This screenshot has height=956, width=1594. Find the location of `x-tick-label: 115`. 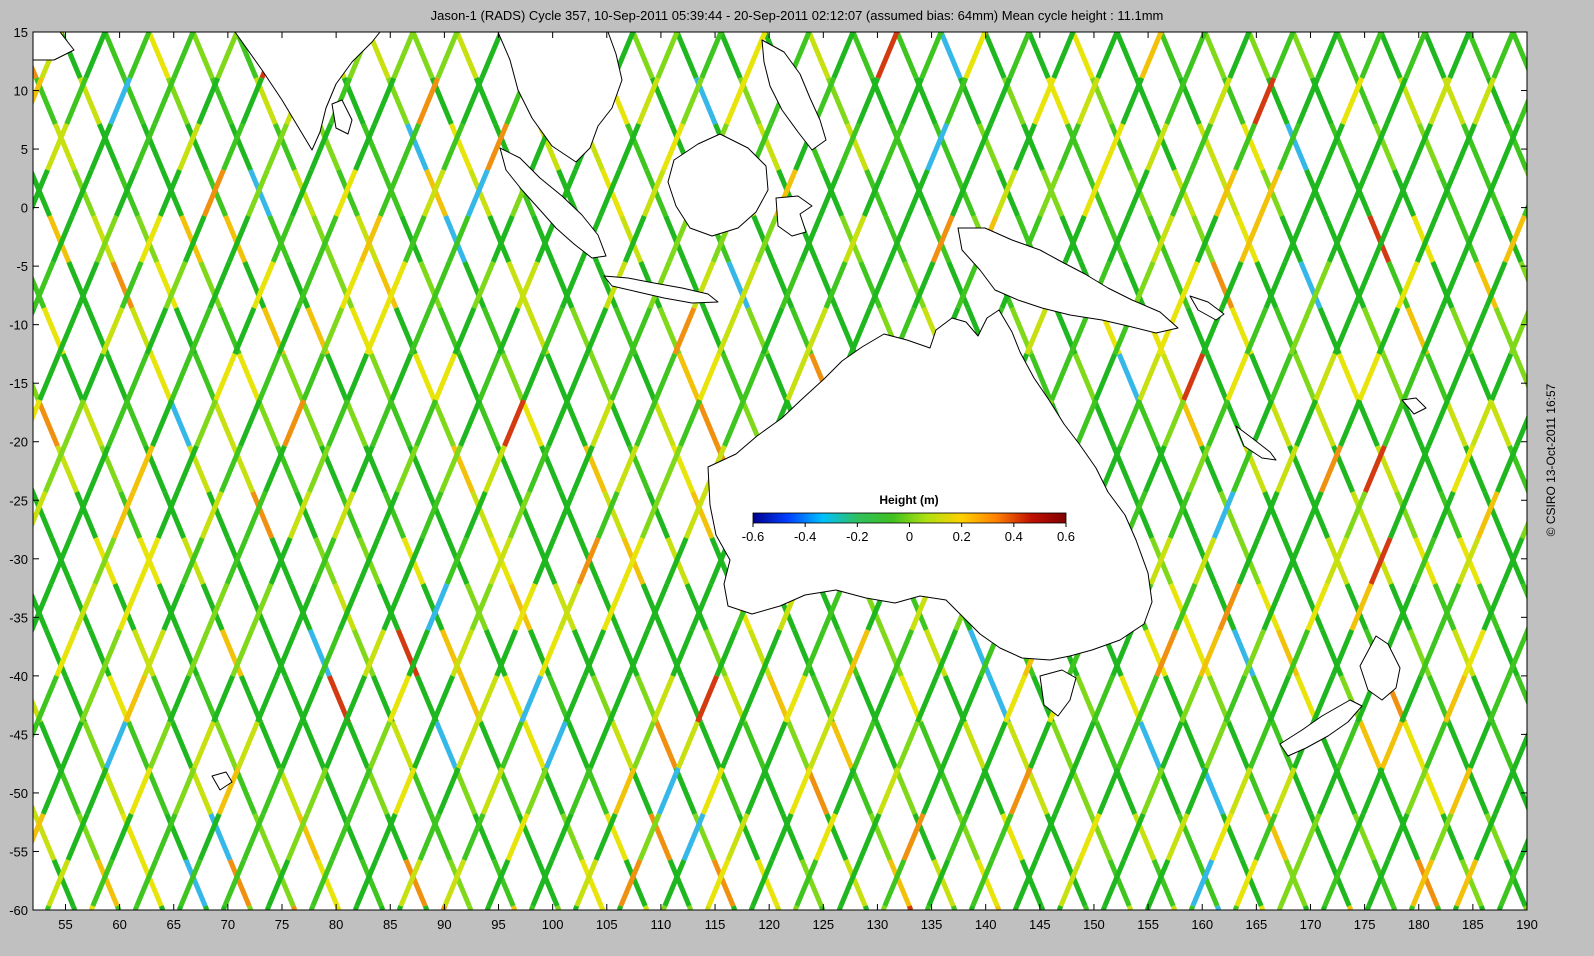

x-tick-label: 115 is located at coordinates (715, 924).